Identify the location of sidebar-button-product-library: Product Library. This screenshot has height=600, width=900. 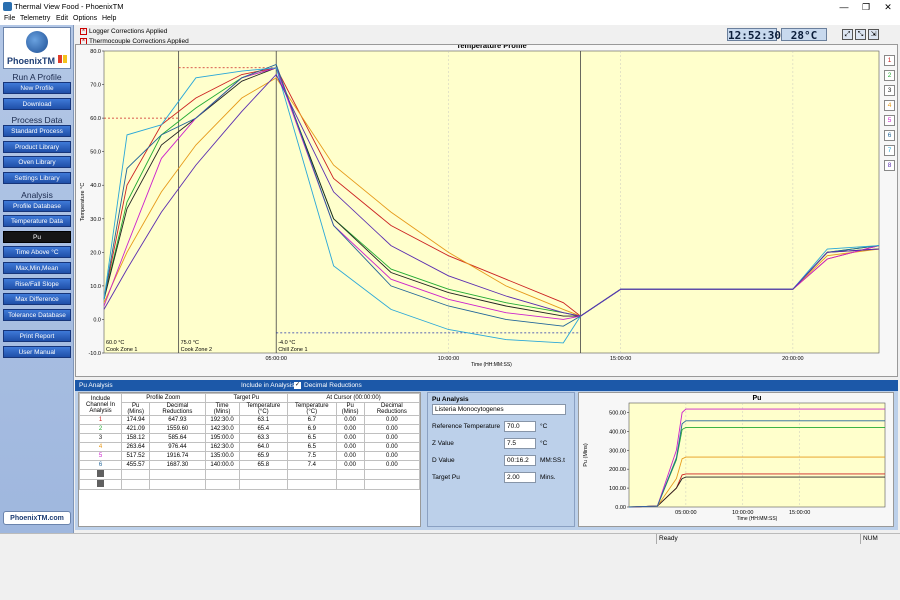
(37, 146).